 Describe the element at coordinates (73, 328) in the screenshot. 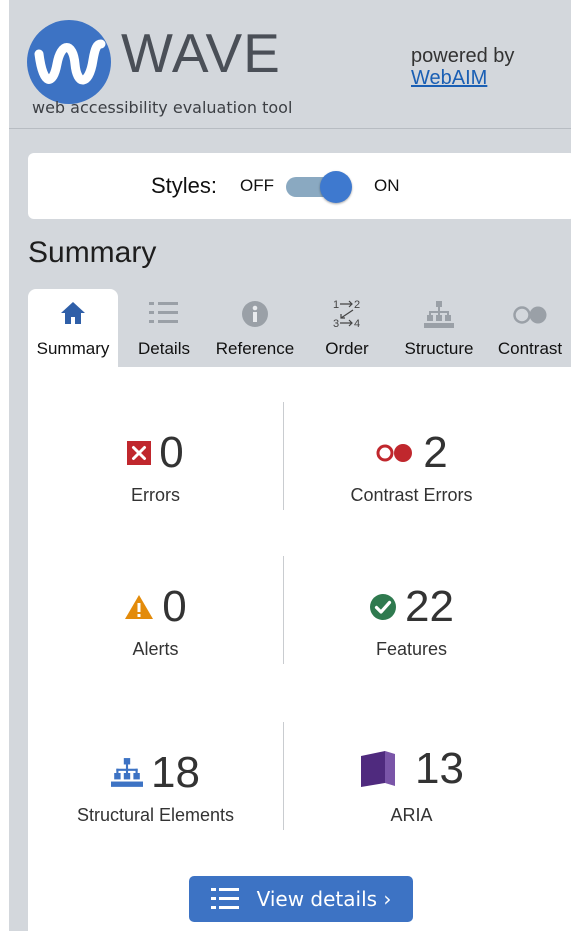

I see `tab-summary: Summary` at that location.